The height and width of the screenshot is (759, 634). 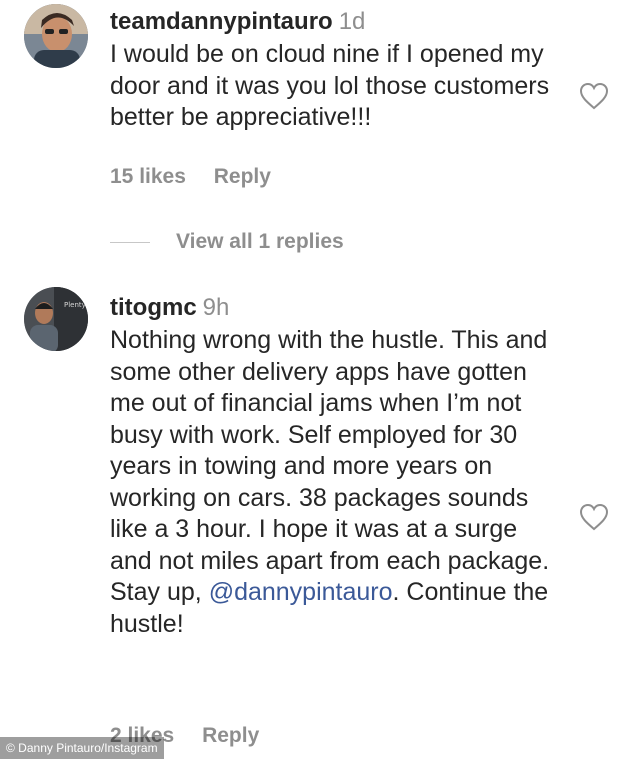 I want to click on username: teamdannypintauro, so click(x=221, y=21).